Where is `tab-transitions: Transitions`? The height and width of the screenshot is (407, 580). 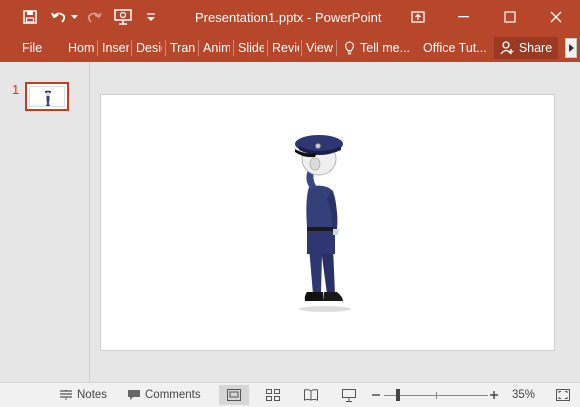
tab-transitions: Transitions is located at coordinates (182, 48).